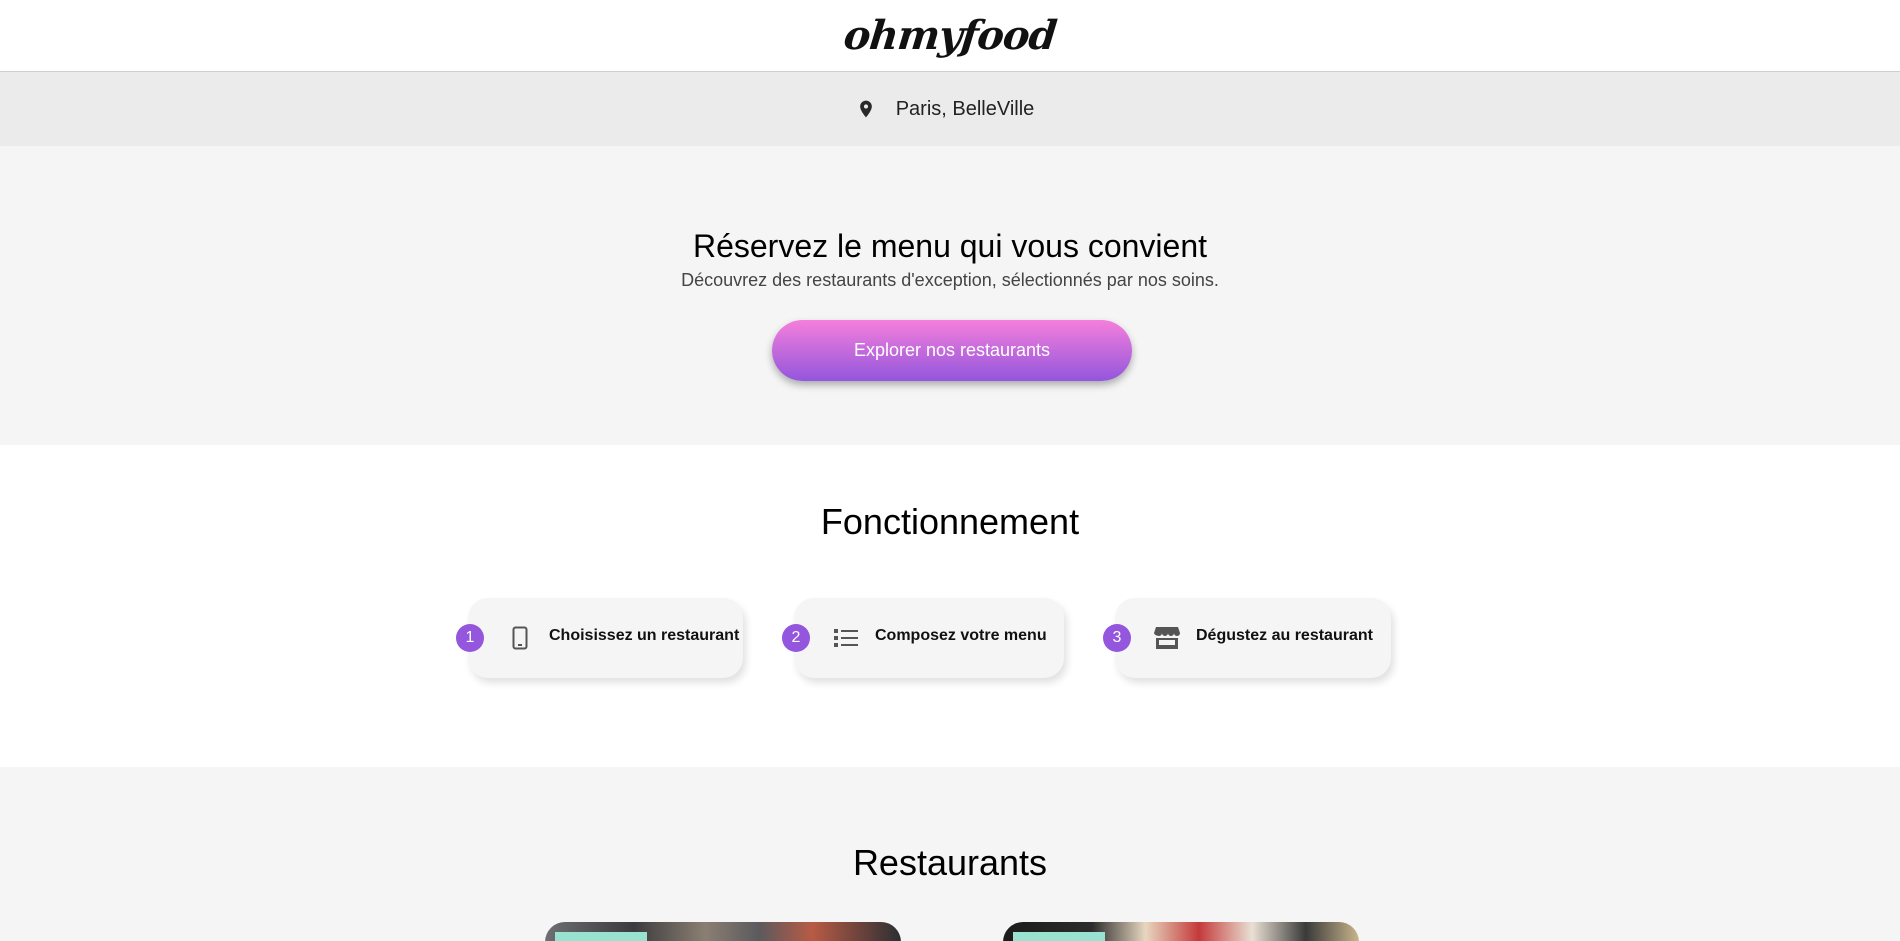 Image resolution: width=1900 pixels, height=941 pixels. Describe the element at coordinates (644, 635) in the screenshot. I see `step-label: Choisissez un restaurant` at that location.